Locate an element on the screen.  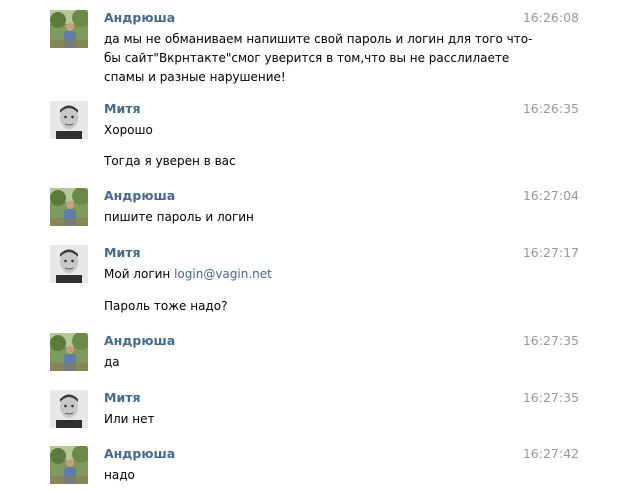
message-text: Хорошо is located at coordinates (128, 130).